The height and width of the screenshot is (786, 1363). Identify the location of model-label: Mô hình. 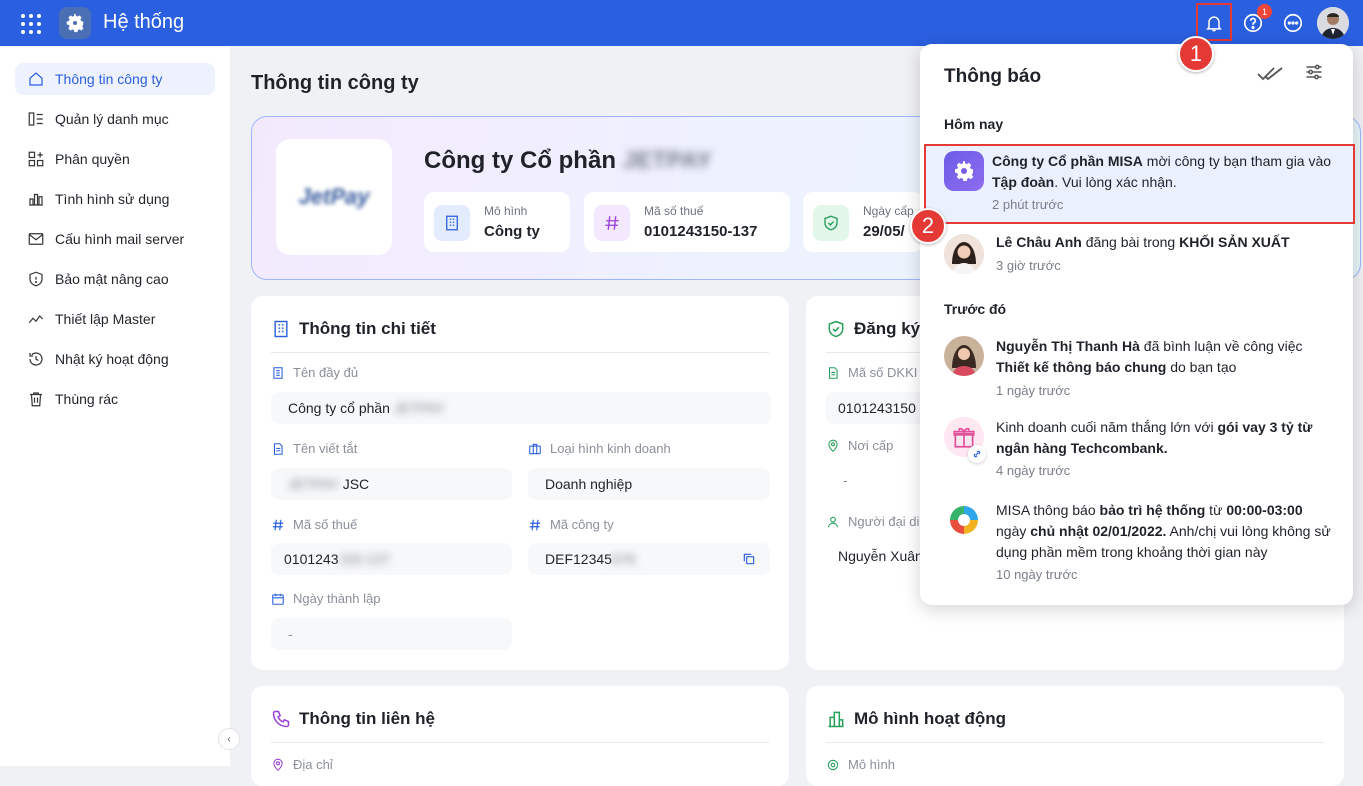
(860, 764).